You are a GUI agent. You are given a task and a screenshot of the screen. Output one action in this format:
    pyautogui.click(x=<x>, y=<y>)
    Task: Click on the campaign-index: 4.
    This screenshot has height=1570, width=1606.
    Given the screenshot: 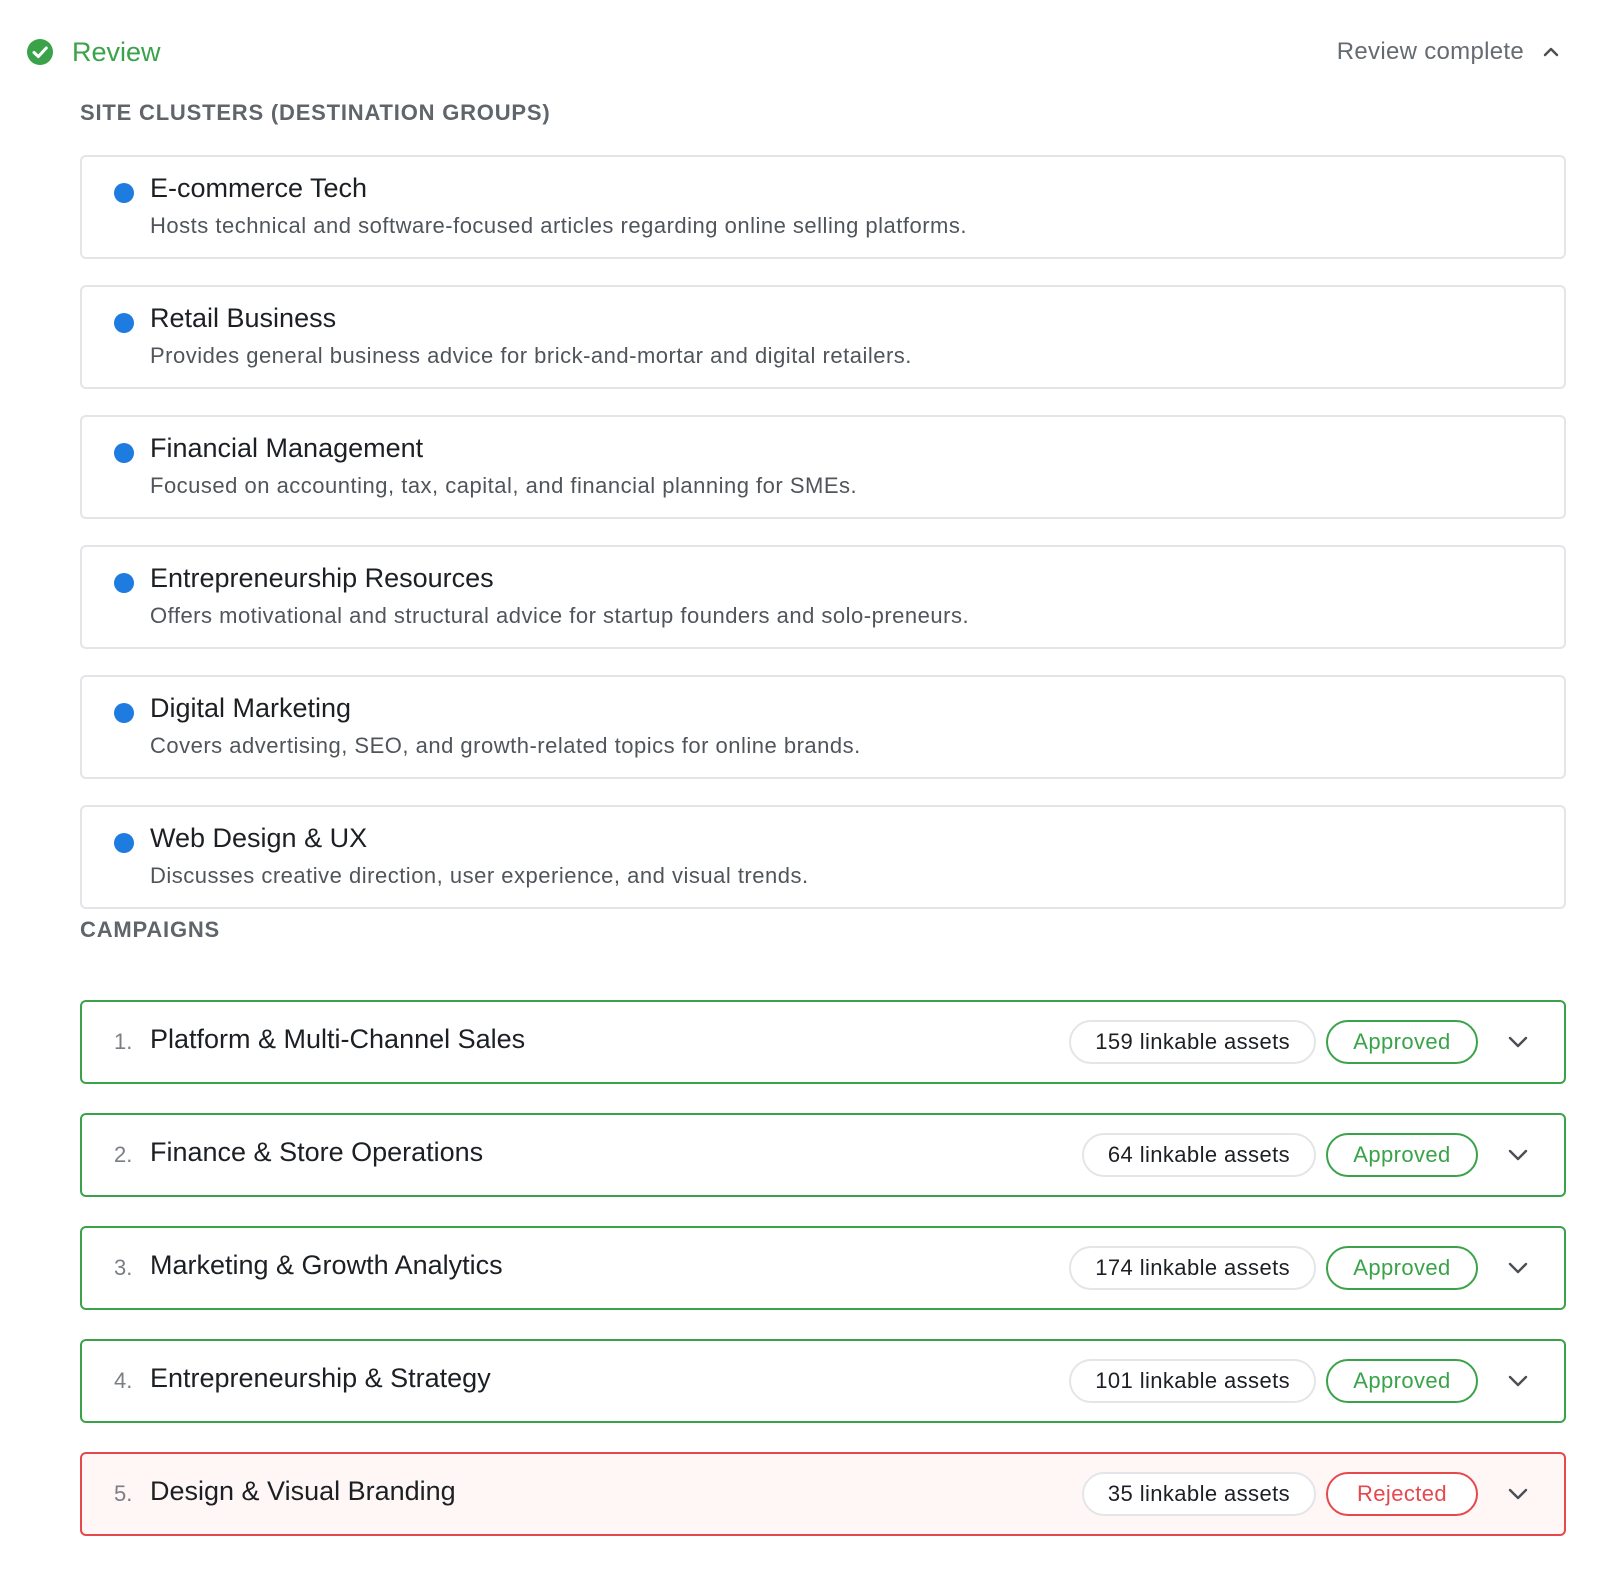 What is the action you would take?
    pyautogui.click(x=123, y=1380)
    